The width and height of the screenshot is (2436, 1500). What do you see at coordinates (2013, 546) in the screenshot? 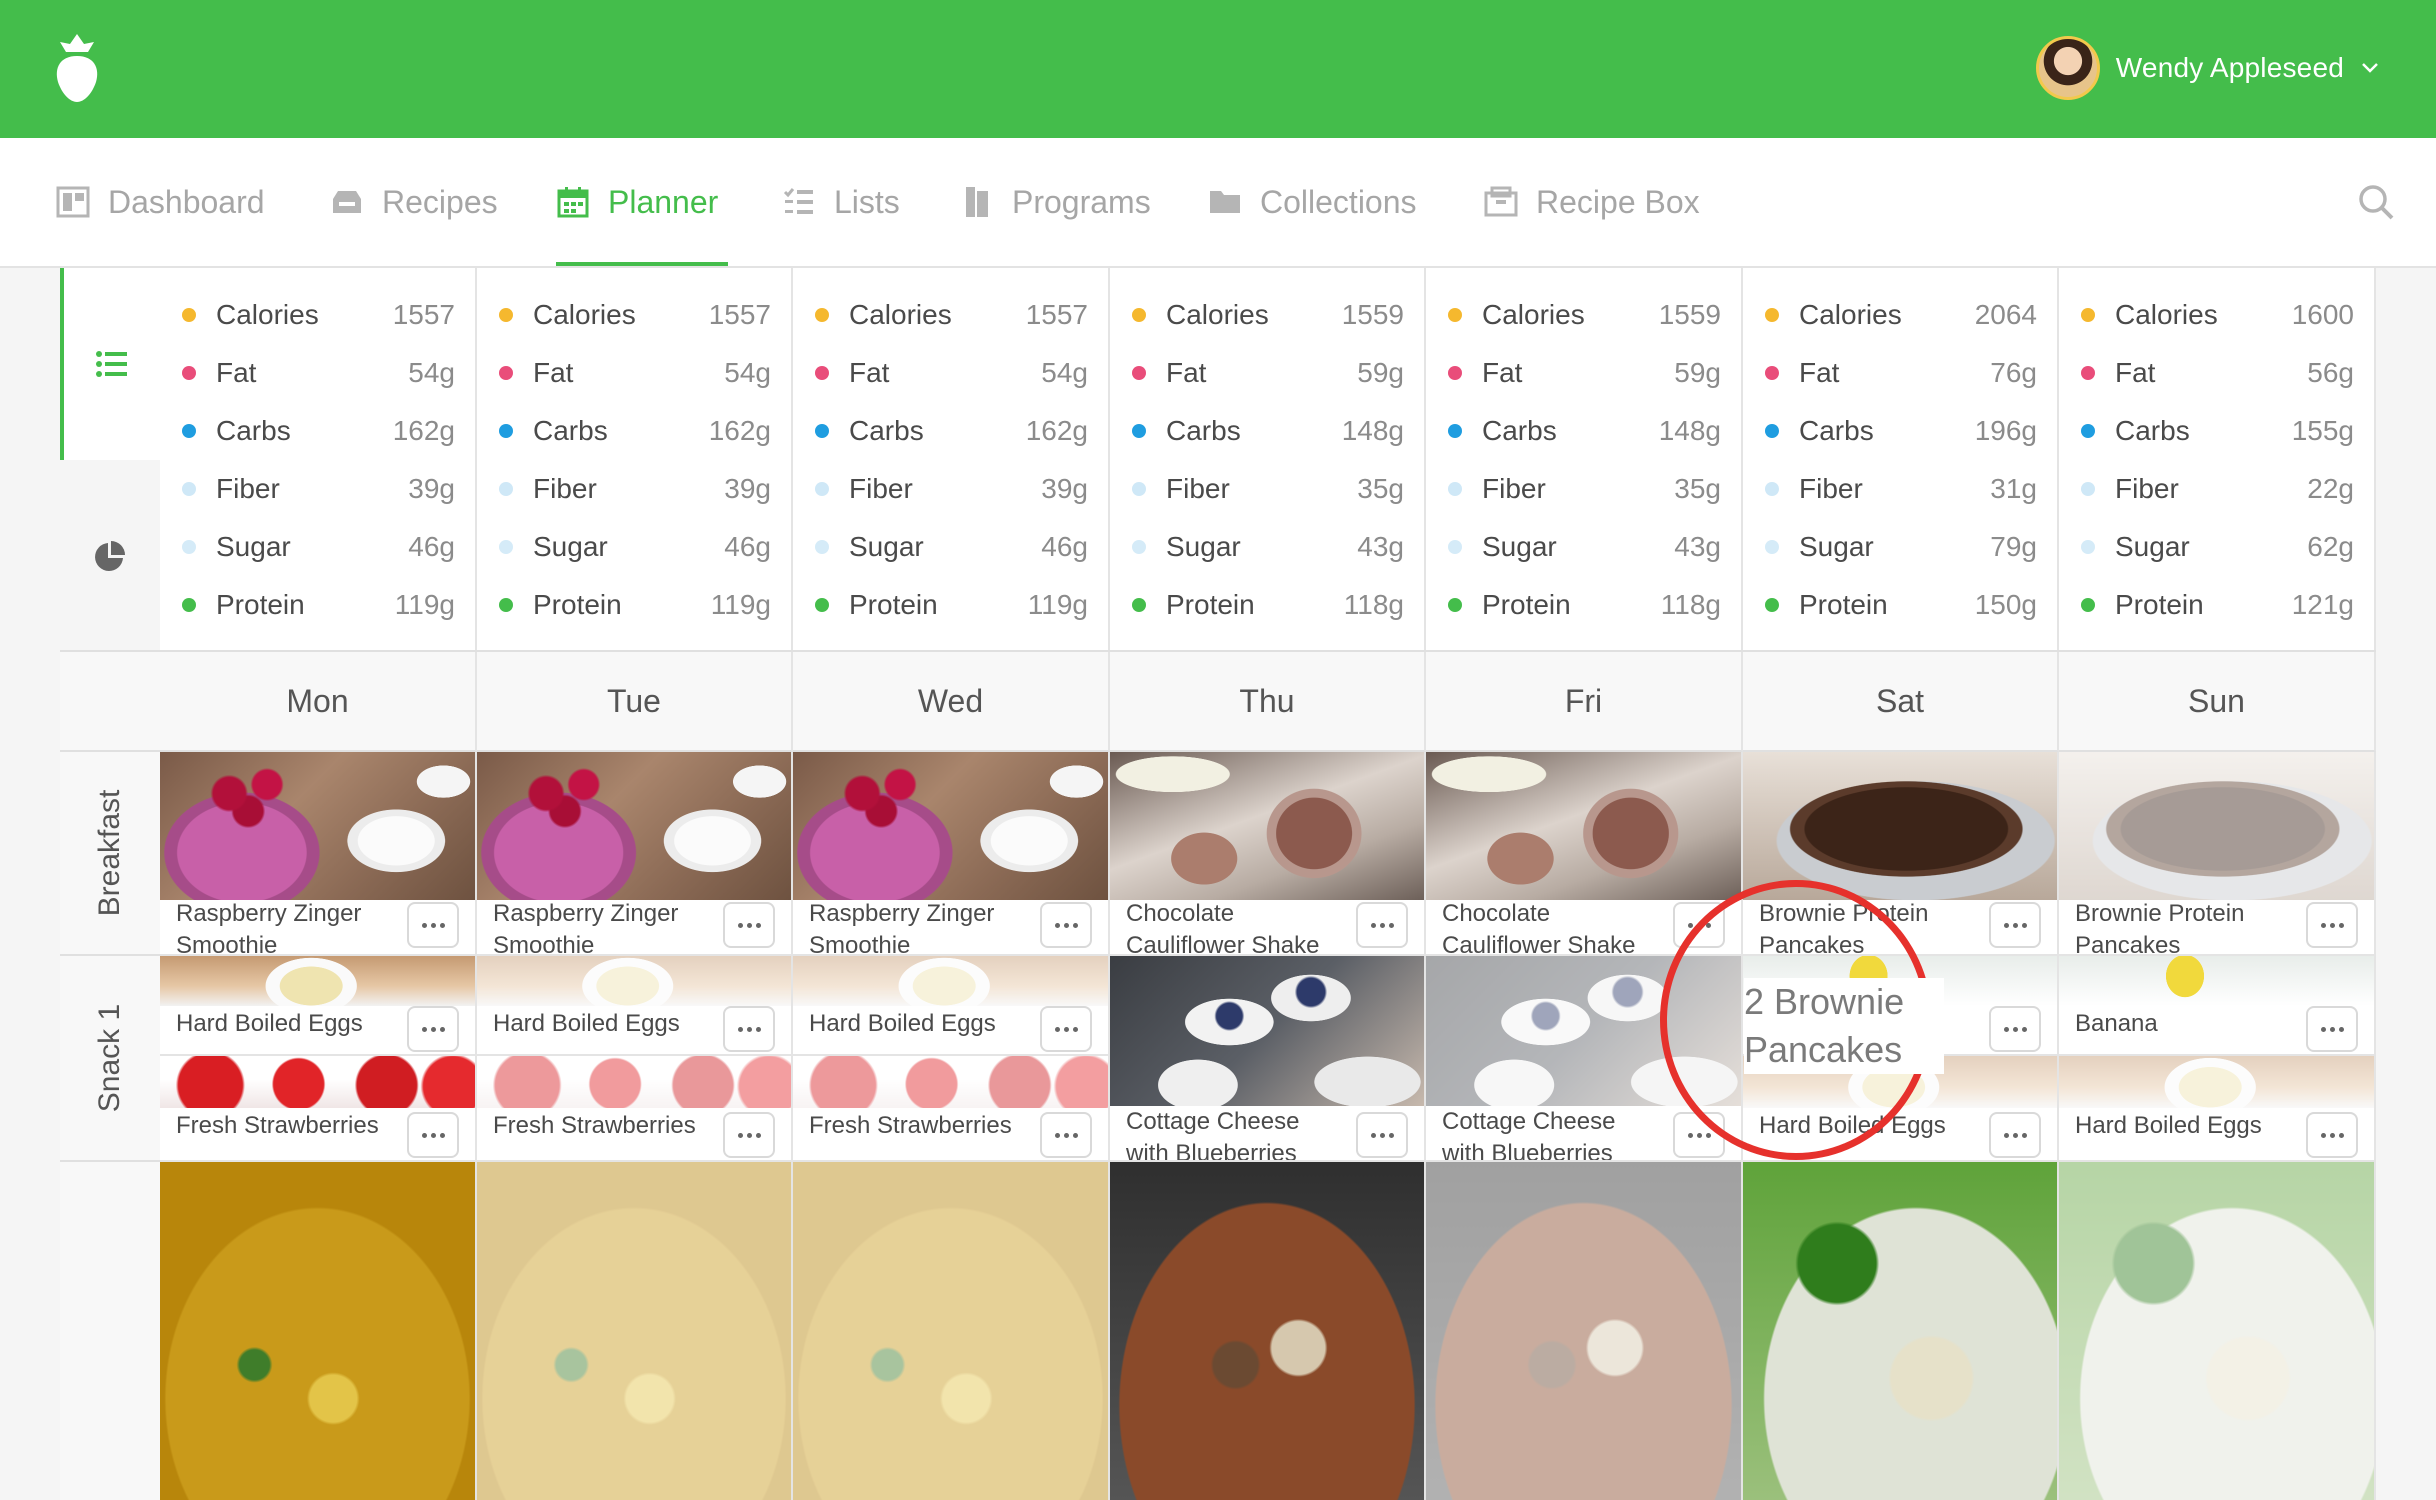
I see `nutrient-value: 79g` at bounding box center [2013, 546].